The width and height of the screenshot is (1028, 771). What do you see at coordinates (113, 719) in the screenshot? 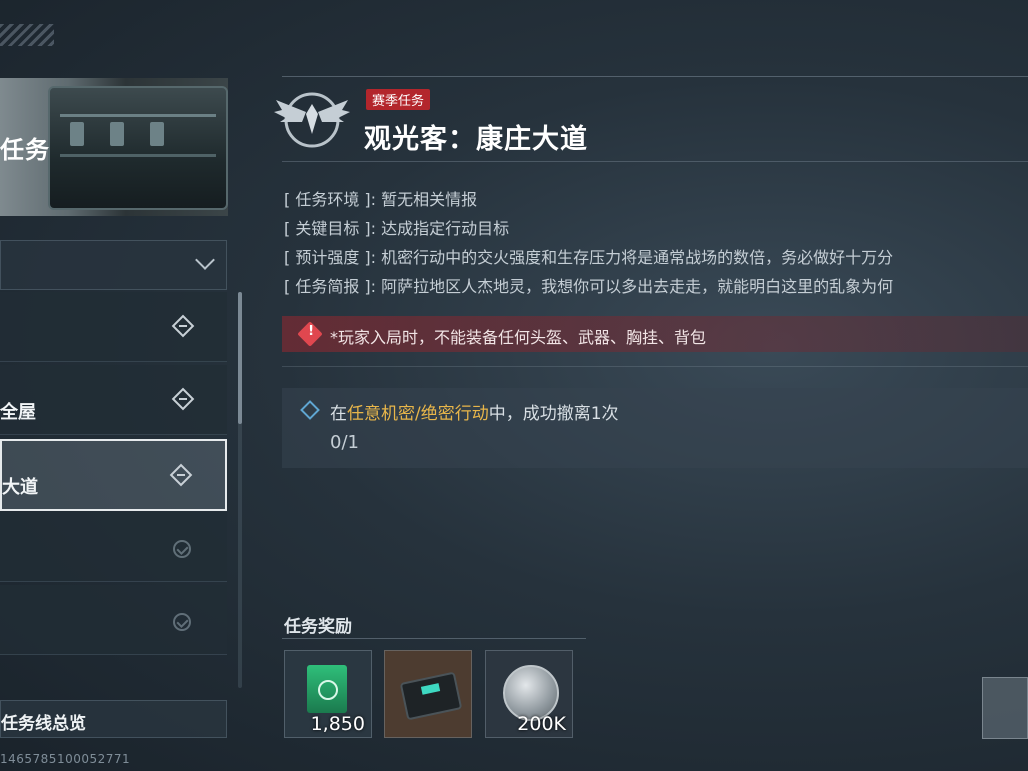
I see `questline-overview-button: 任务线总览` at bounding box center [113, 719].